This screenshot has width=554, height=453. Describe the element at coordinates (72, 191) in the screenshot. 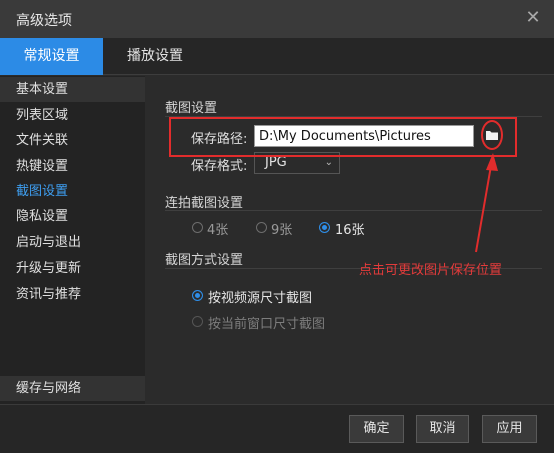

I see `sidebar-item-screenshot: 截图设置` at that location.